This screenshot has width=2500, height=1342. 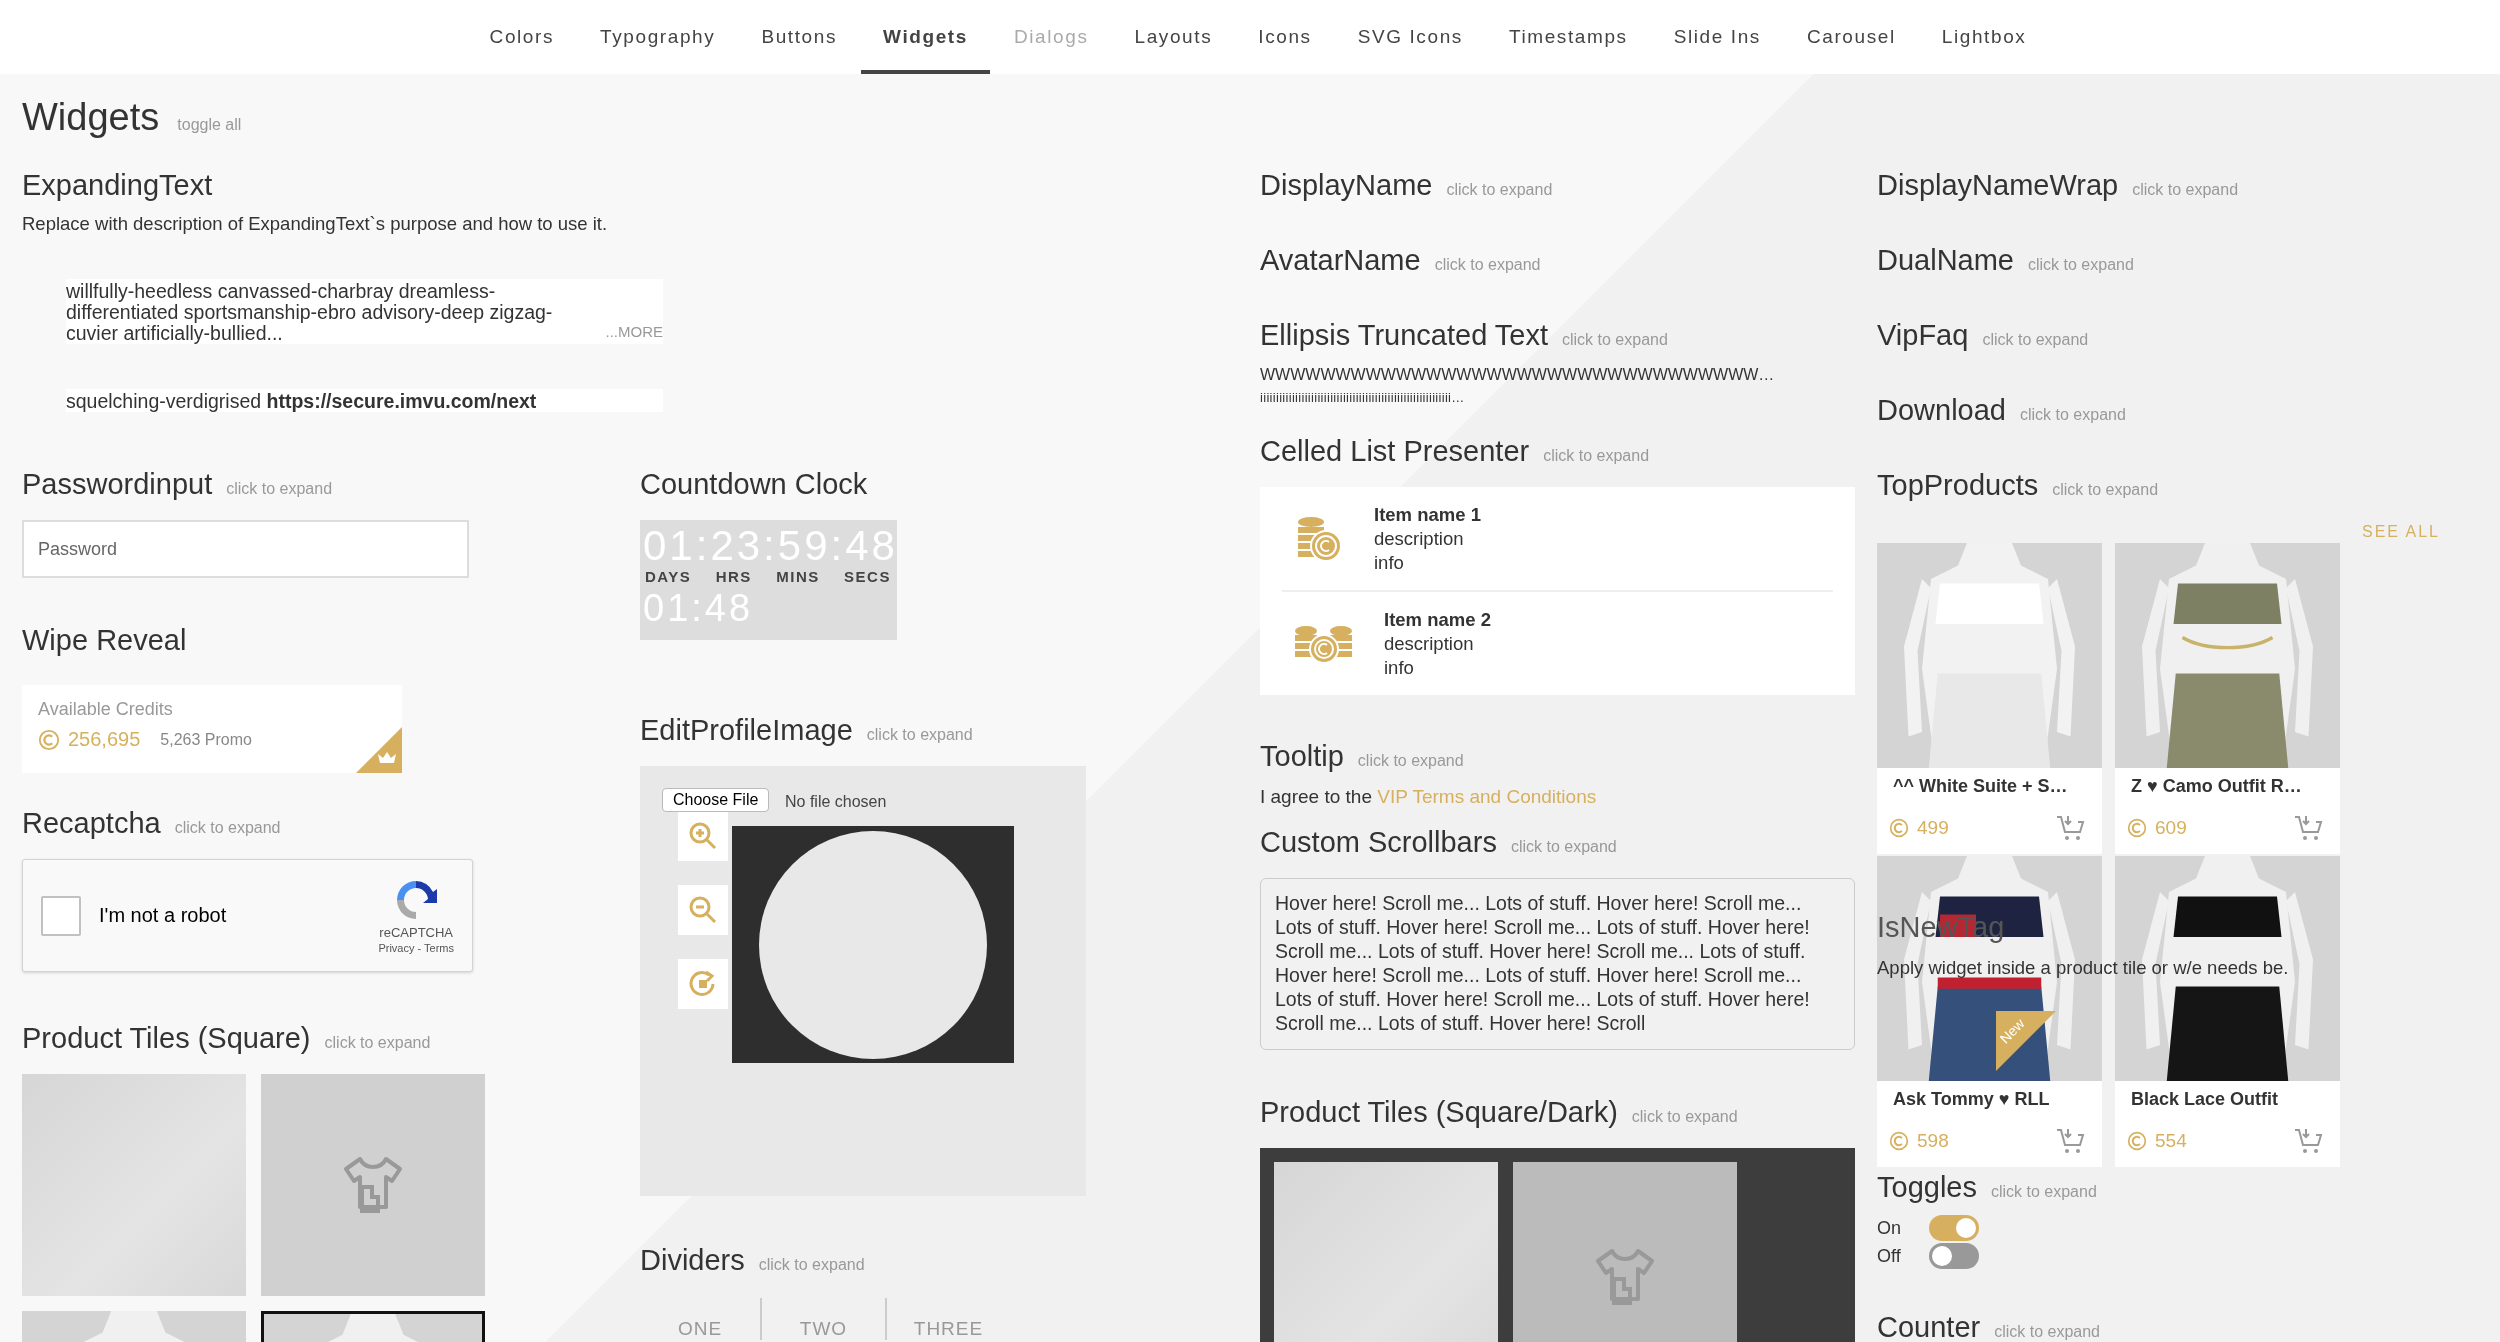 I want to click on nav-tab: Layouts, so click(x=1173, y=37).